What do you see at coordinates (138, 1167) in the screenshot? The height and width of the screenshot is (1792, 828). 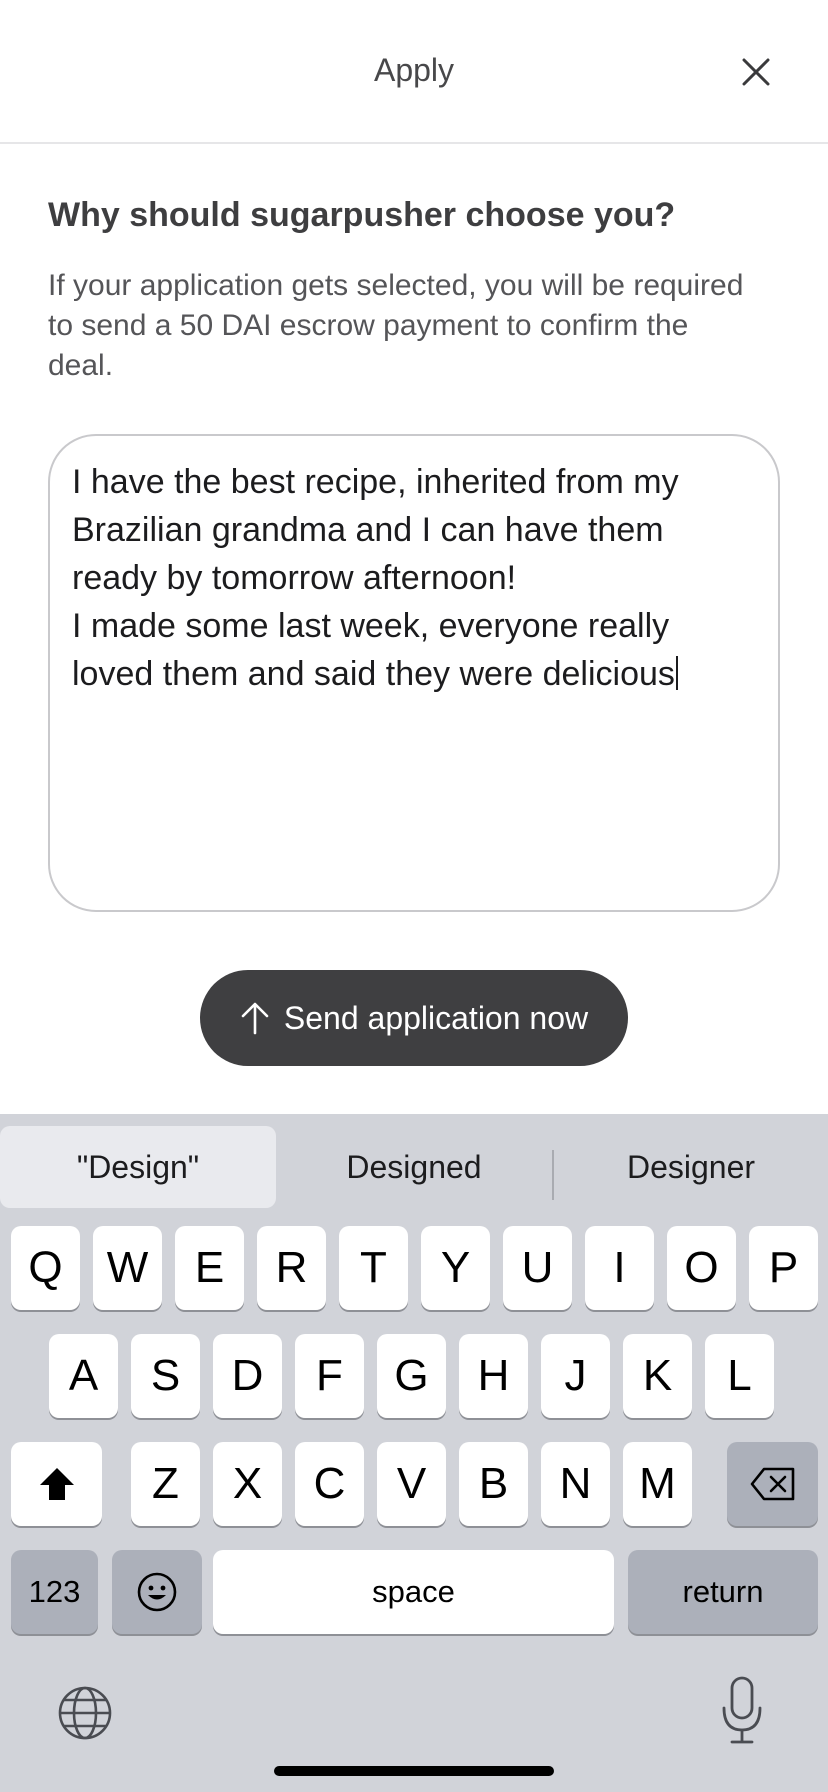 I see `suggestion-0: "Design"` at bounding box center [138, 1167].